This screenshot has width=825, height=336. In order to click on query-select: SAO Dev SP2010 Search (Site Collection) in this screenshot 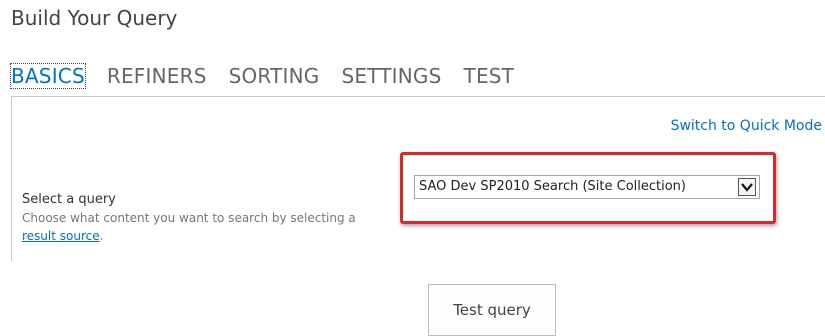, I will do `click(587, 187)`.